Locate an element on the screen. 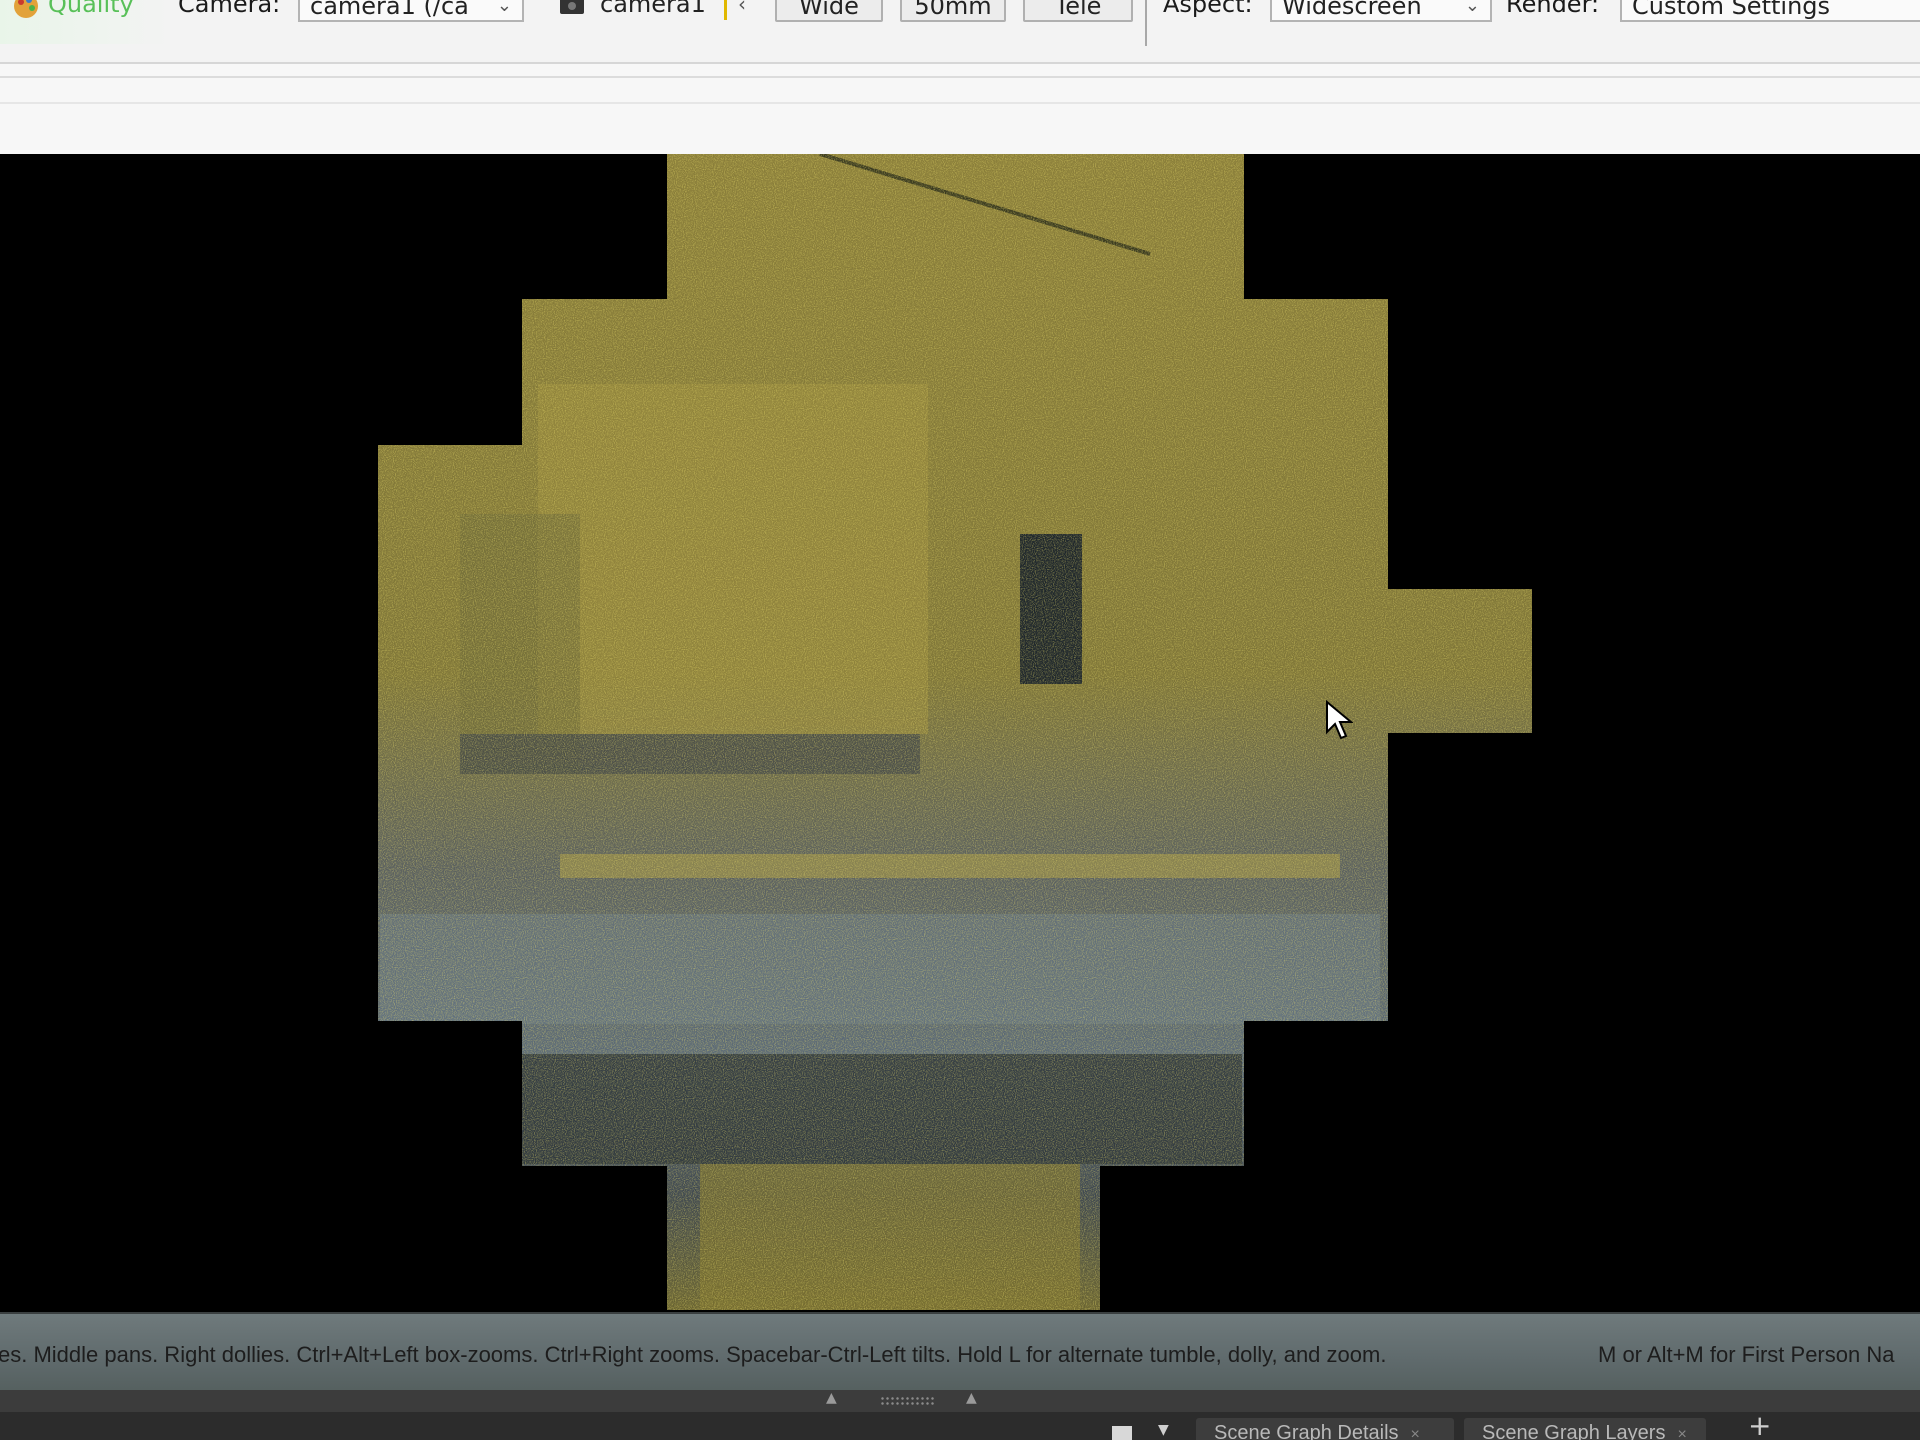  camera-indicator is located at coordinates (725, 10).